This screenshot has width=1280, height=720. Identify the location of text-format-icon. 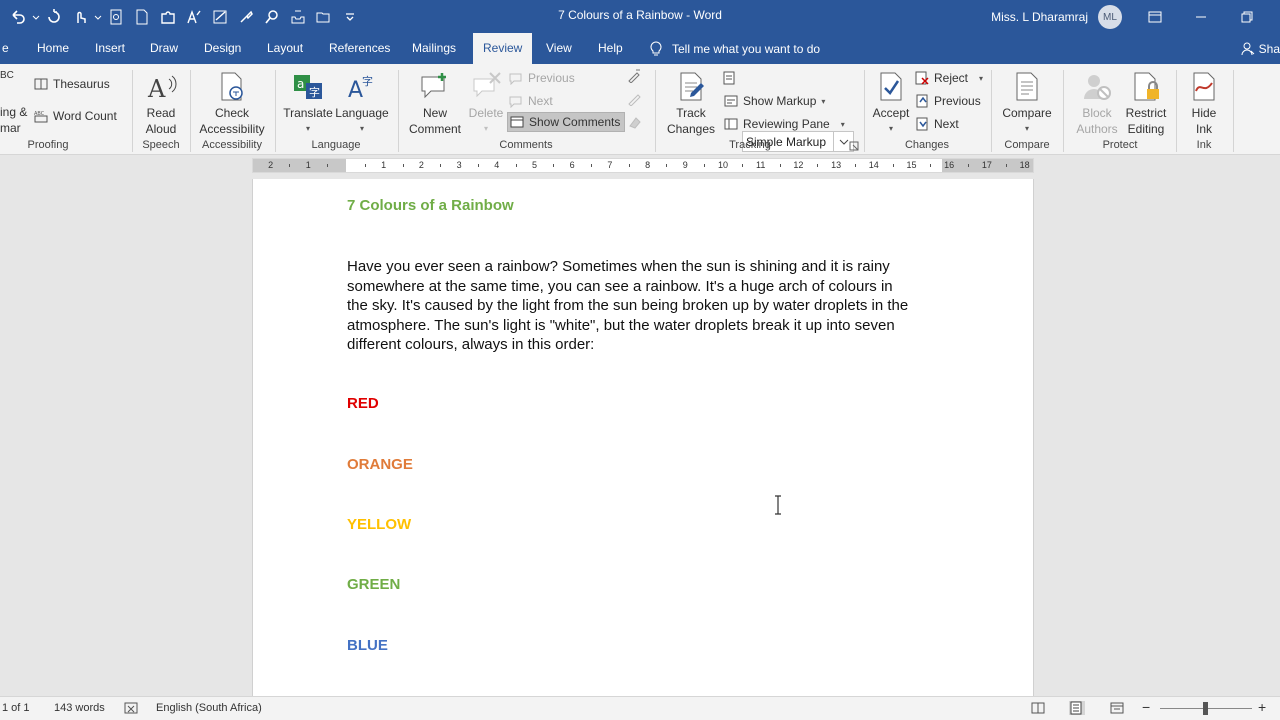
(194, 17).